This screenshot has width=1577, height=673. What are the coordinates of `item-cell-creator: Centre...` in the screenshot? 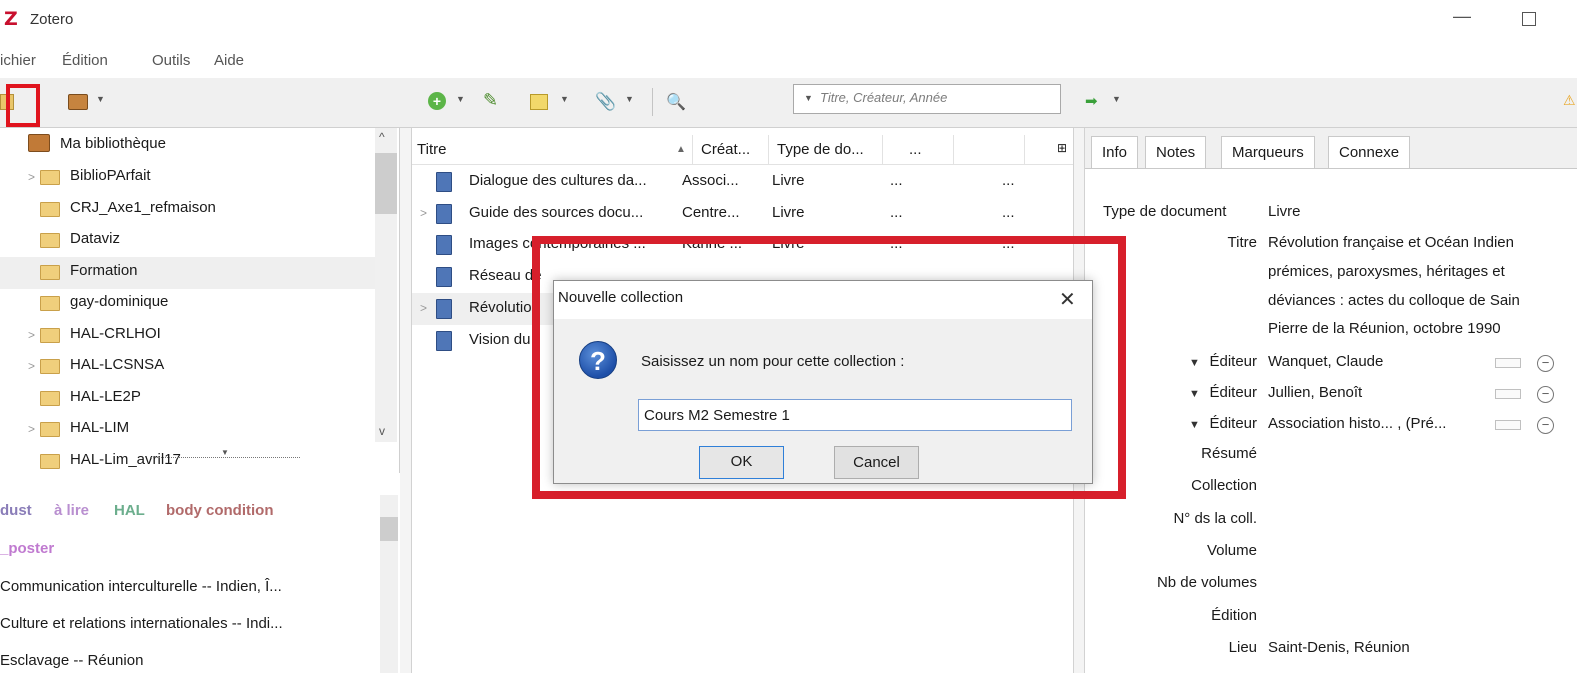 It's located at (711, 212).